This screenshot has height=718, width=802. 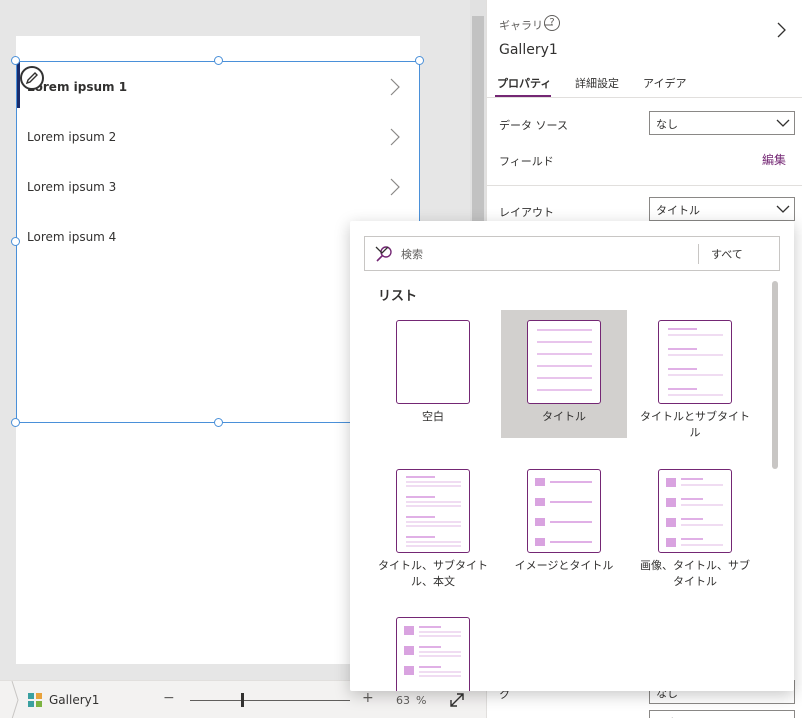 What do you see at coordinates (564, 565) in the screenshot?
I see `tile-label: イメージとタイトル` at bounding box center [564, 565].